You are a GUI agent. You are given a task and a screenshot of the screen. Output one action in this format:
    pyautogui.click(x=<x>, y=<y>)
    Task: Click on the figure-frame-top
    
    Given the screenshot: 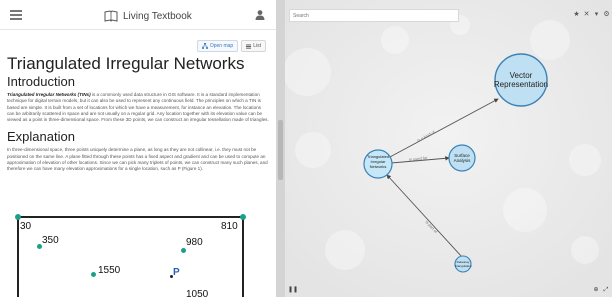 What is the action you would take?
    pyautogui.click(x=130, y=217)
    